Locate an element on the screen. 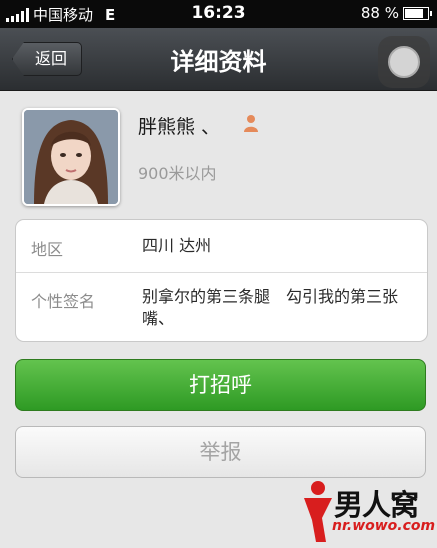 The height and width of the screenshot is (548, 437). watermark-logo: 男人窝 nr.wowo.com is located at coordinates (367, 512).